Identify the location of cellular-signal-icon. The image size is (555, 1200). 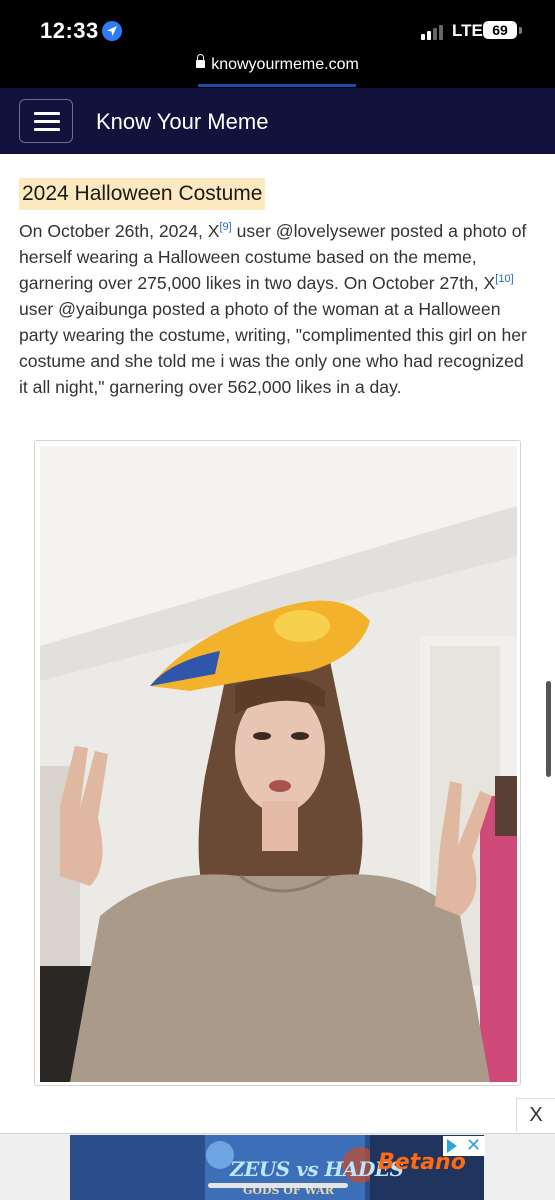
(434, 32).